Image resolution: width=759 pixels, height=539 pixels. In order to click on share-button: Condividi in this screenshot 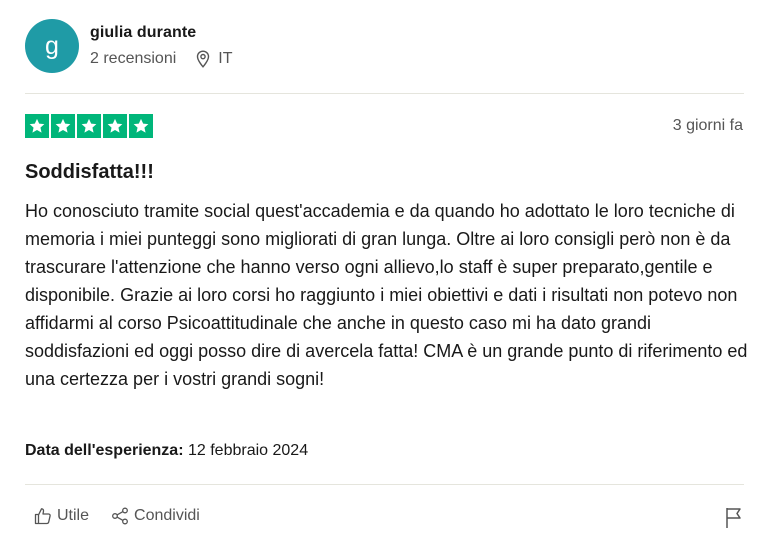, I will do `click(155, 516)`.